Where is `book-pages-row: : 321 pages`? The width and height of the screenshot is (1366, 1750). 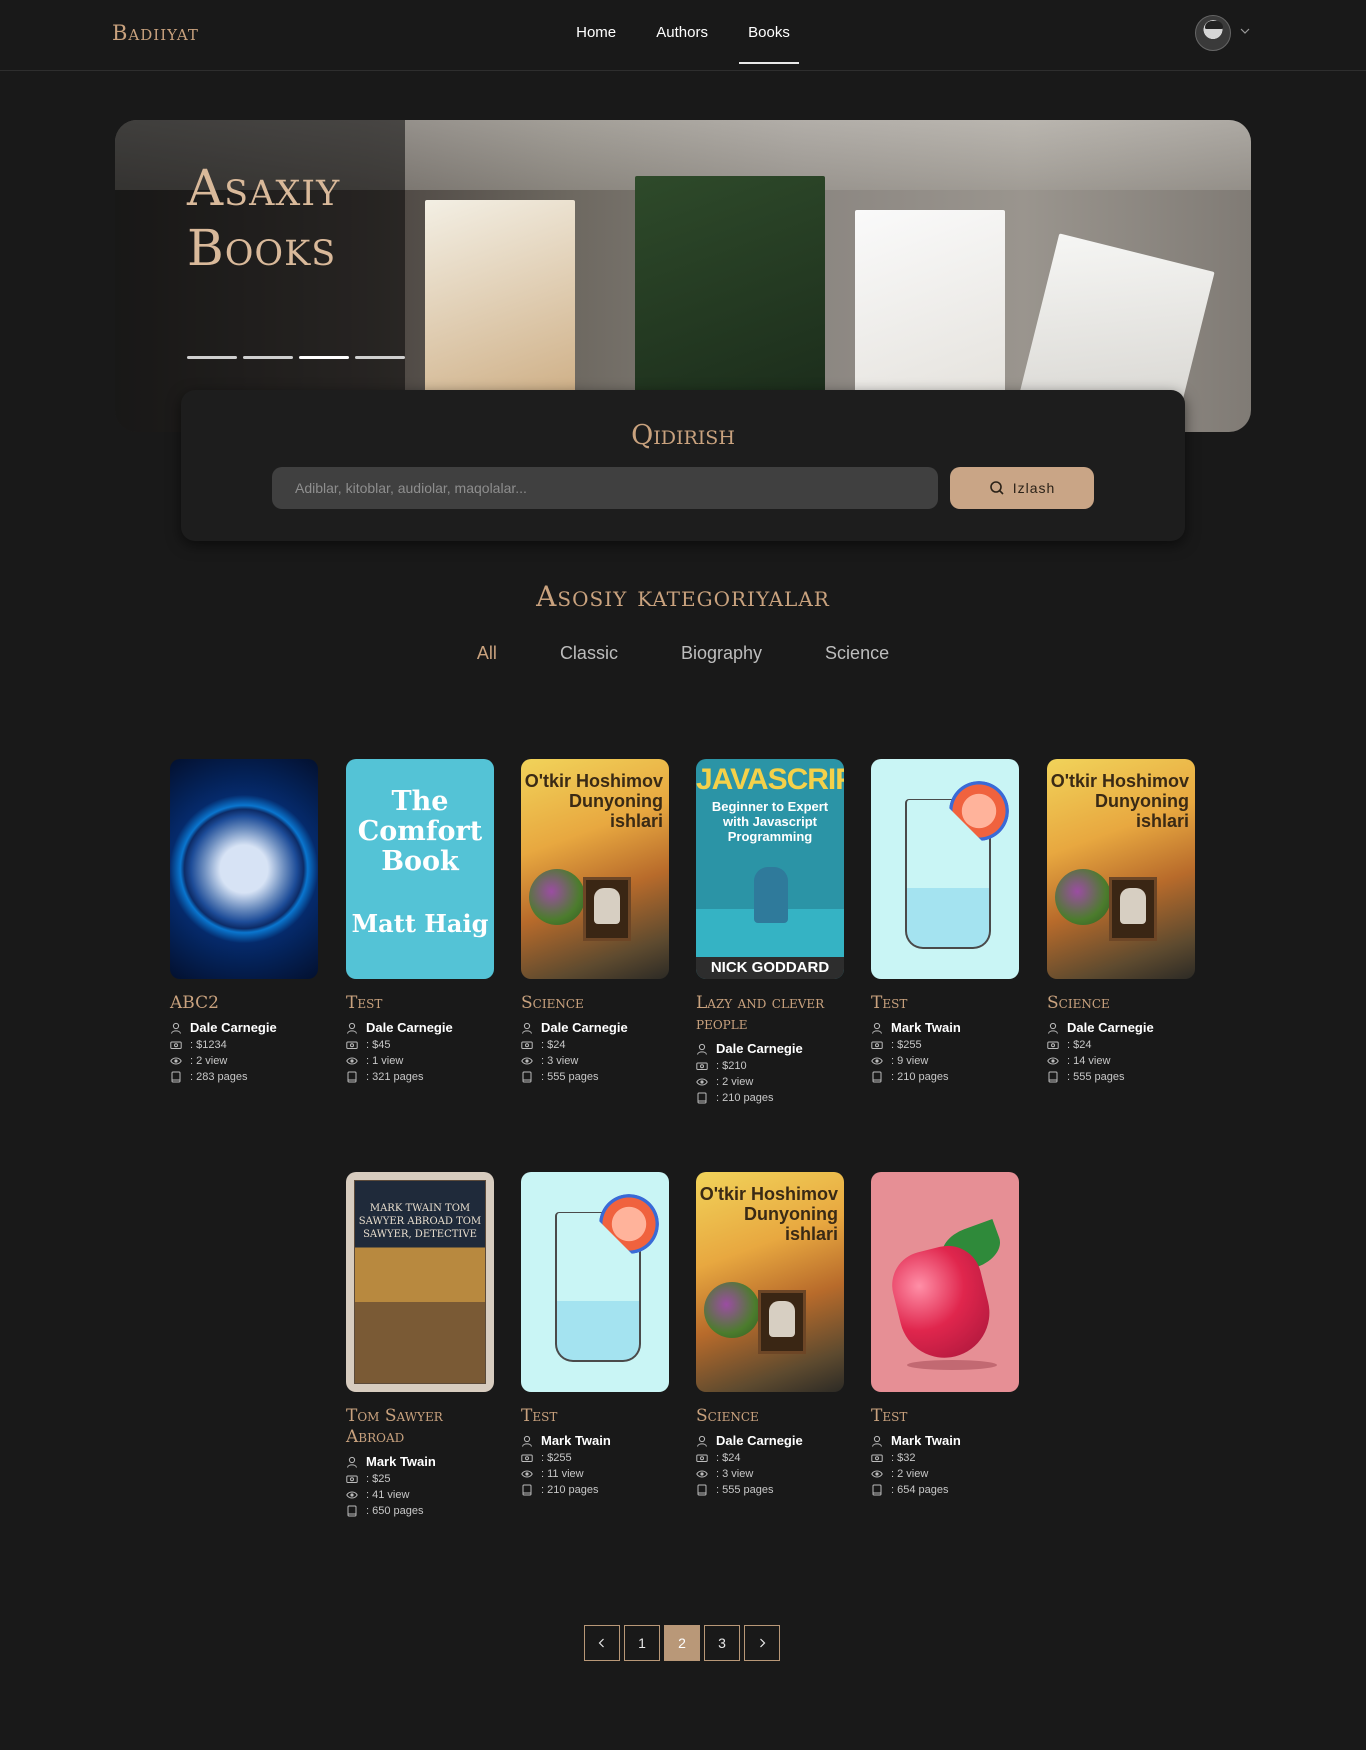
book-pages-row: : 321 pages is located at coordinates (420, 1077).